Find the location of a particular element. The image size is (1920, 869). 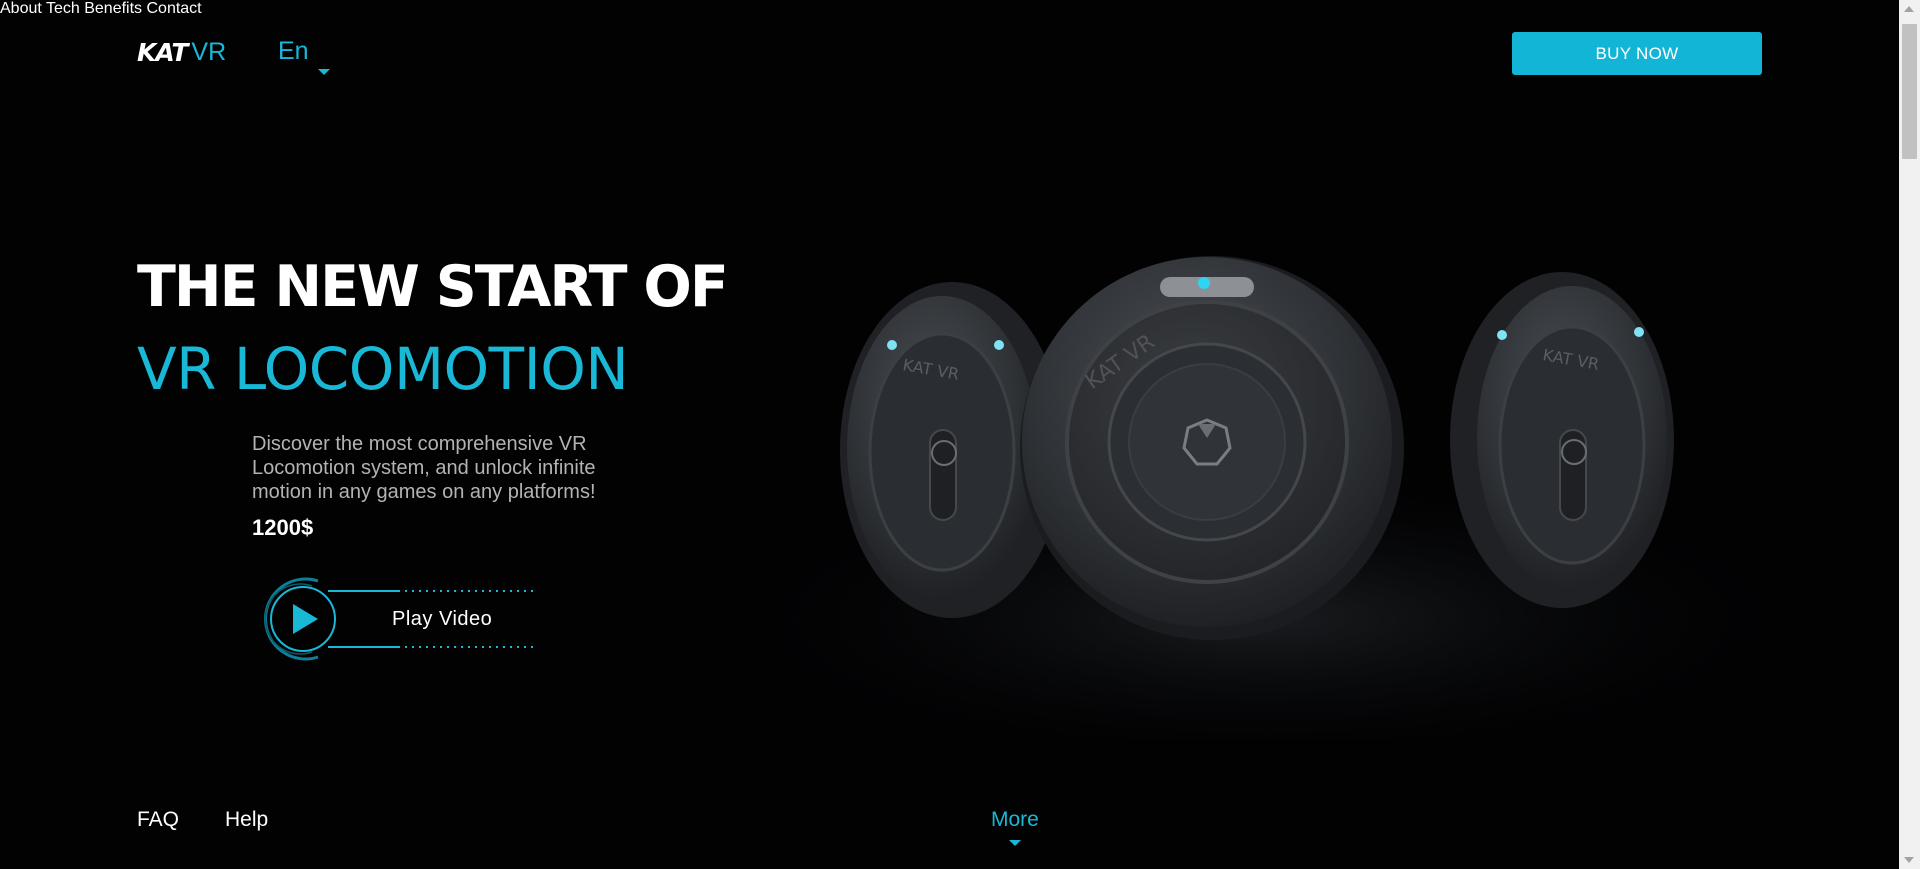

help-link: Help is located at coordinates (246, 820).